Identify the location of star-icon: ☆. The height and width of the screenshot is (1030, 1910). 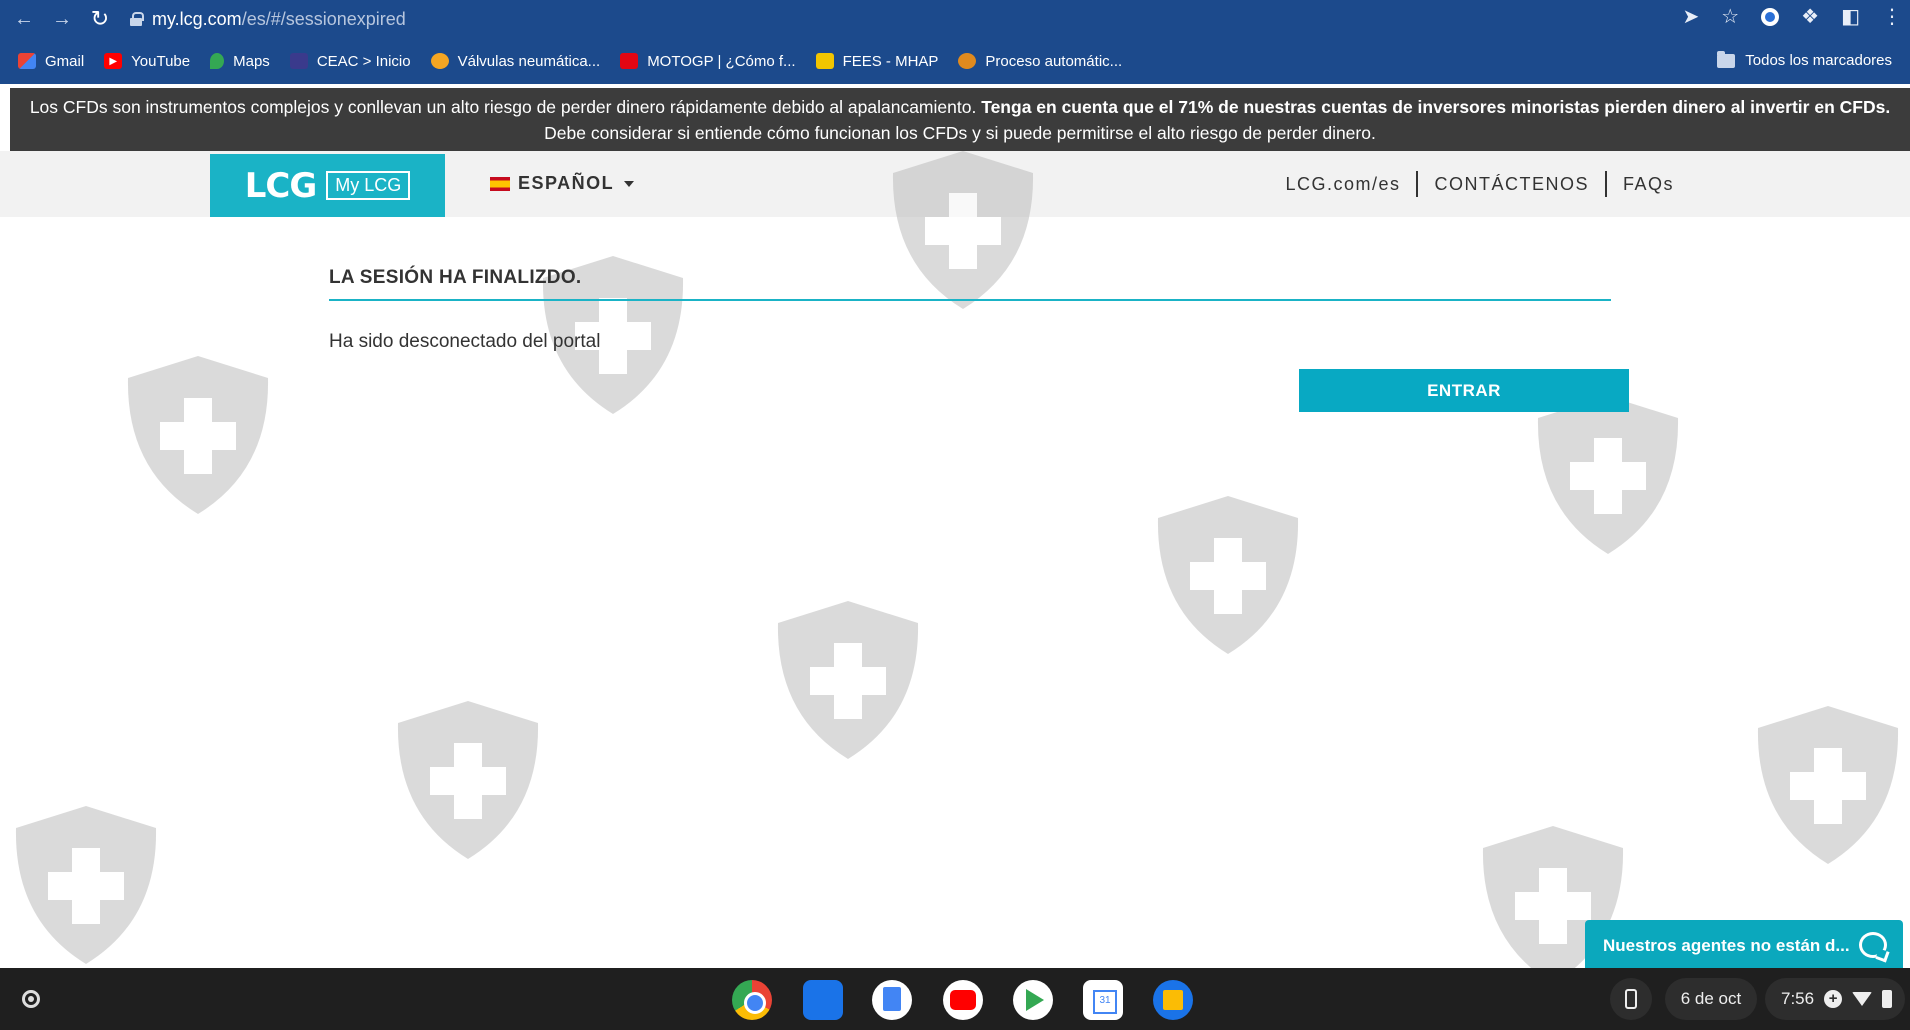
(1730, 16).